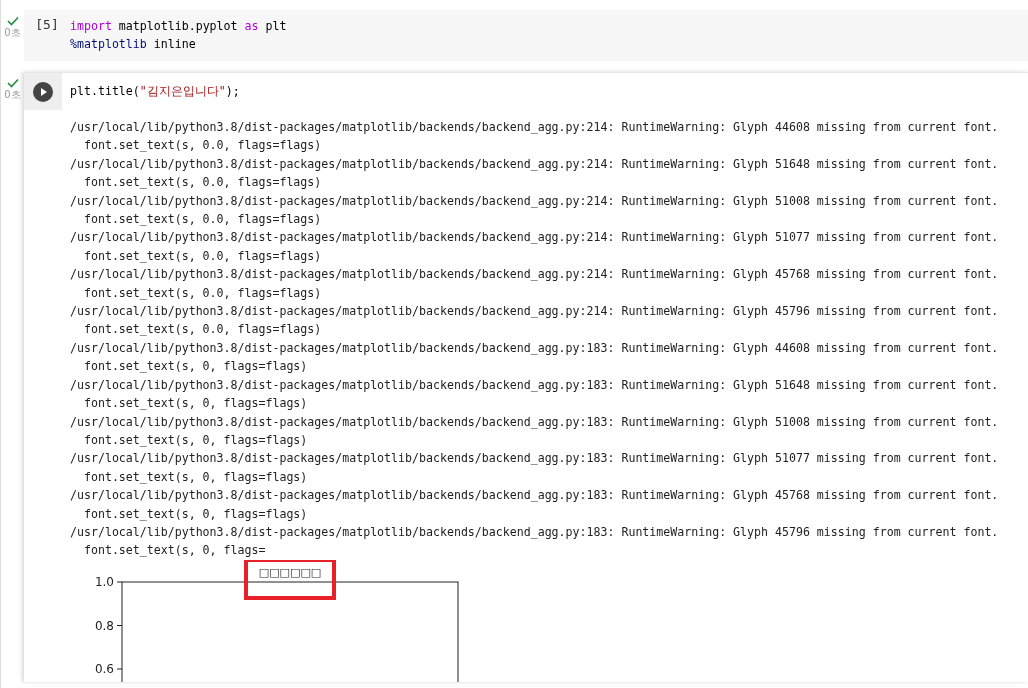 The height and width of the screenshot is (688, 1028). What do you see at coordinates (104, 625) in the screenshot?
I see `y-tick-label: 0.8` at bounding box center [104, 625].